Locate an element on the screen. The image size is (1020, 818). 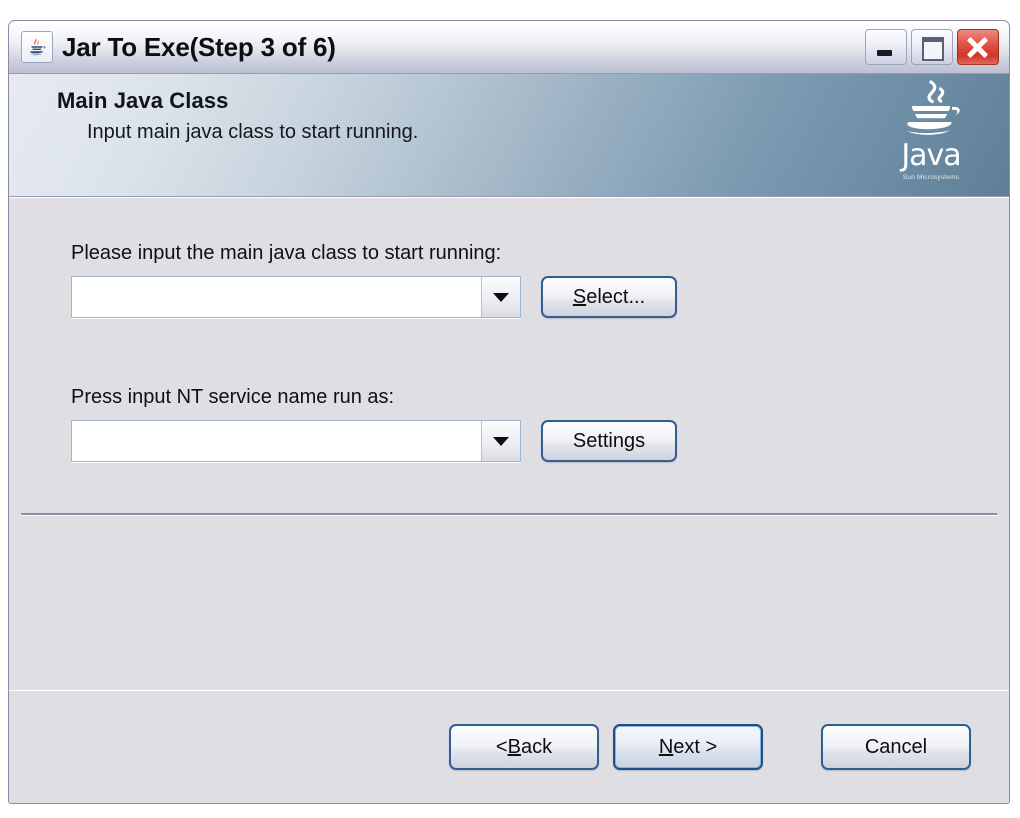
main-class-combobox is located at coordinates (296, 297).